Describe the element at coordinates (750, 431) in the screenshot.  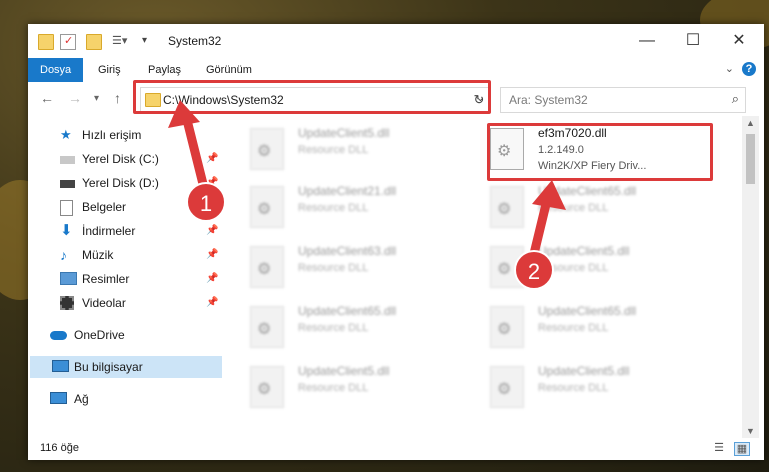
I see `scroll-down-icon: ▼` at that location.